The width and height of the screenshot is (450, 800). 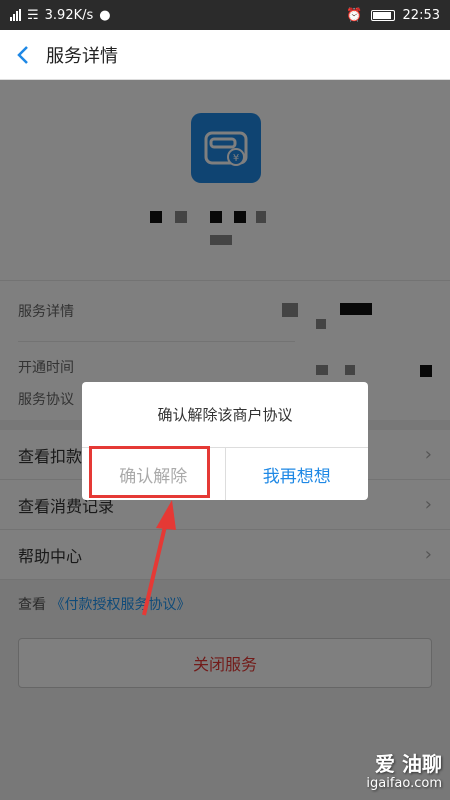 I want to click on notification-icon: ●, so click(x=105, y=15).